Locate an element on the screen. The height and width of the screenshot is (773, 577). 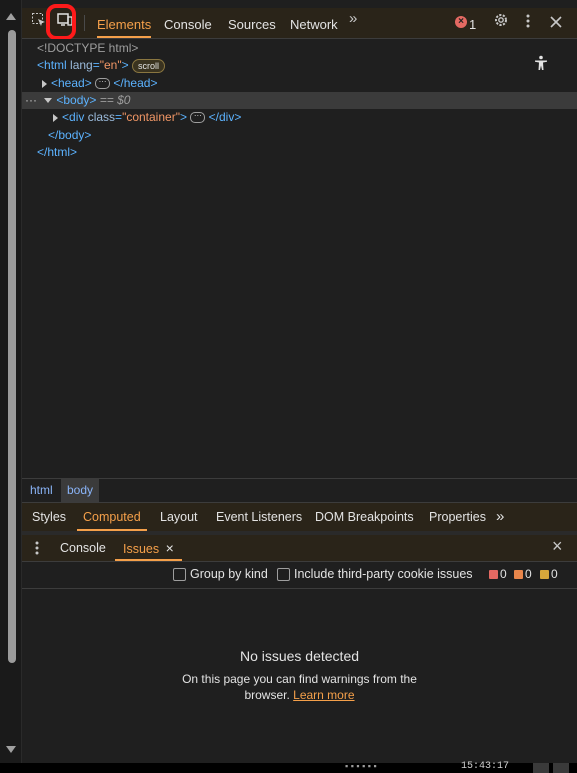
close-tab-icon: × is located at coordinates (170, 548).